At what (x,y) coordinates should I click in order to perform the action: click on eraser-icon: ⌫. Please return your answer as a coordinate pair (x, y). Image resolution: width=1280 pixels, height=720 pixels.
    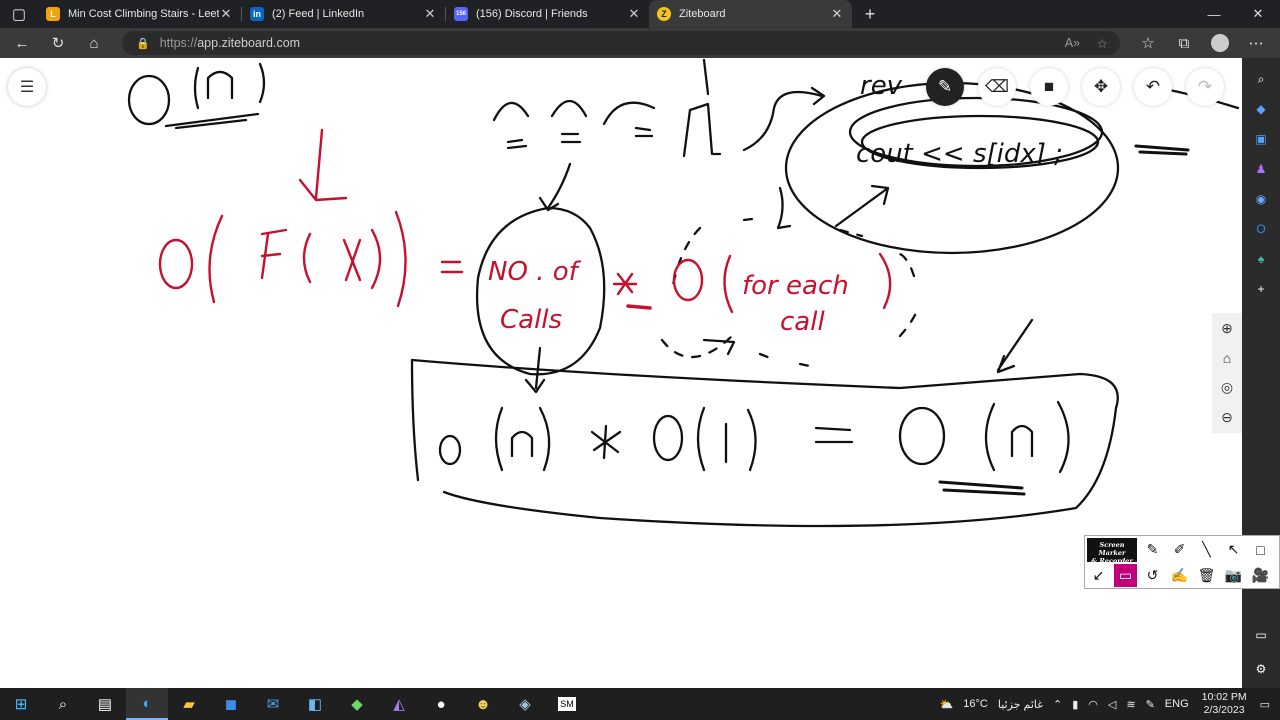
    Looking at the image, I should click on (997, 87).